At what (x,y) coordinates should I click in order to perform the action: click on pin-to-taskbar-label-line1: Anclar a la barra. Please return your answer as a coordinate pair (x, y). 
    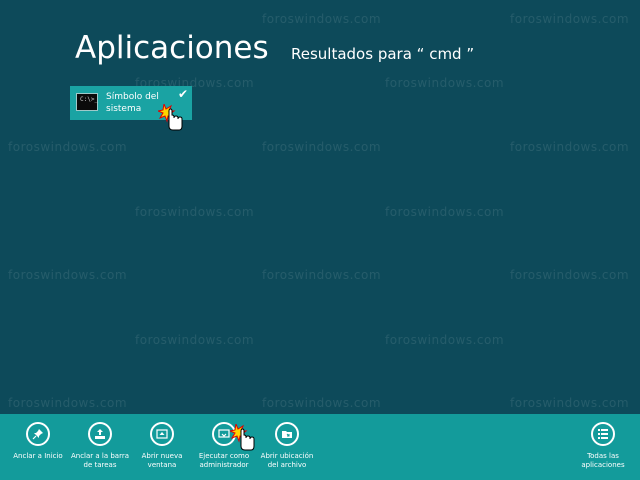
    Looking at the image, I should click on (100, 456).